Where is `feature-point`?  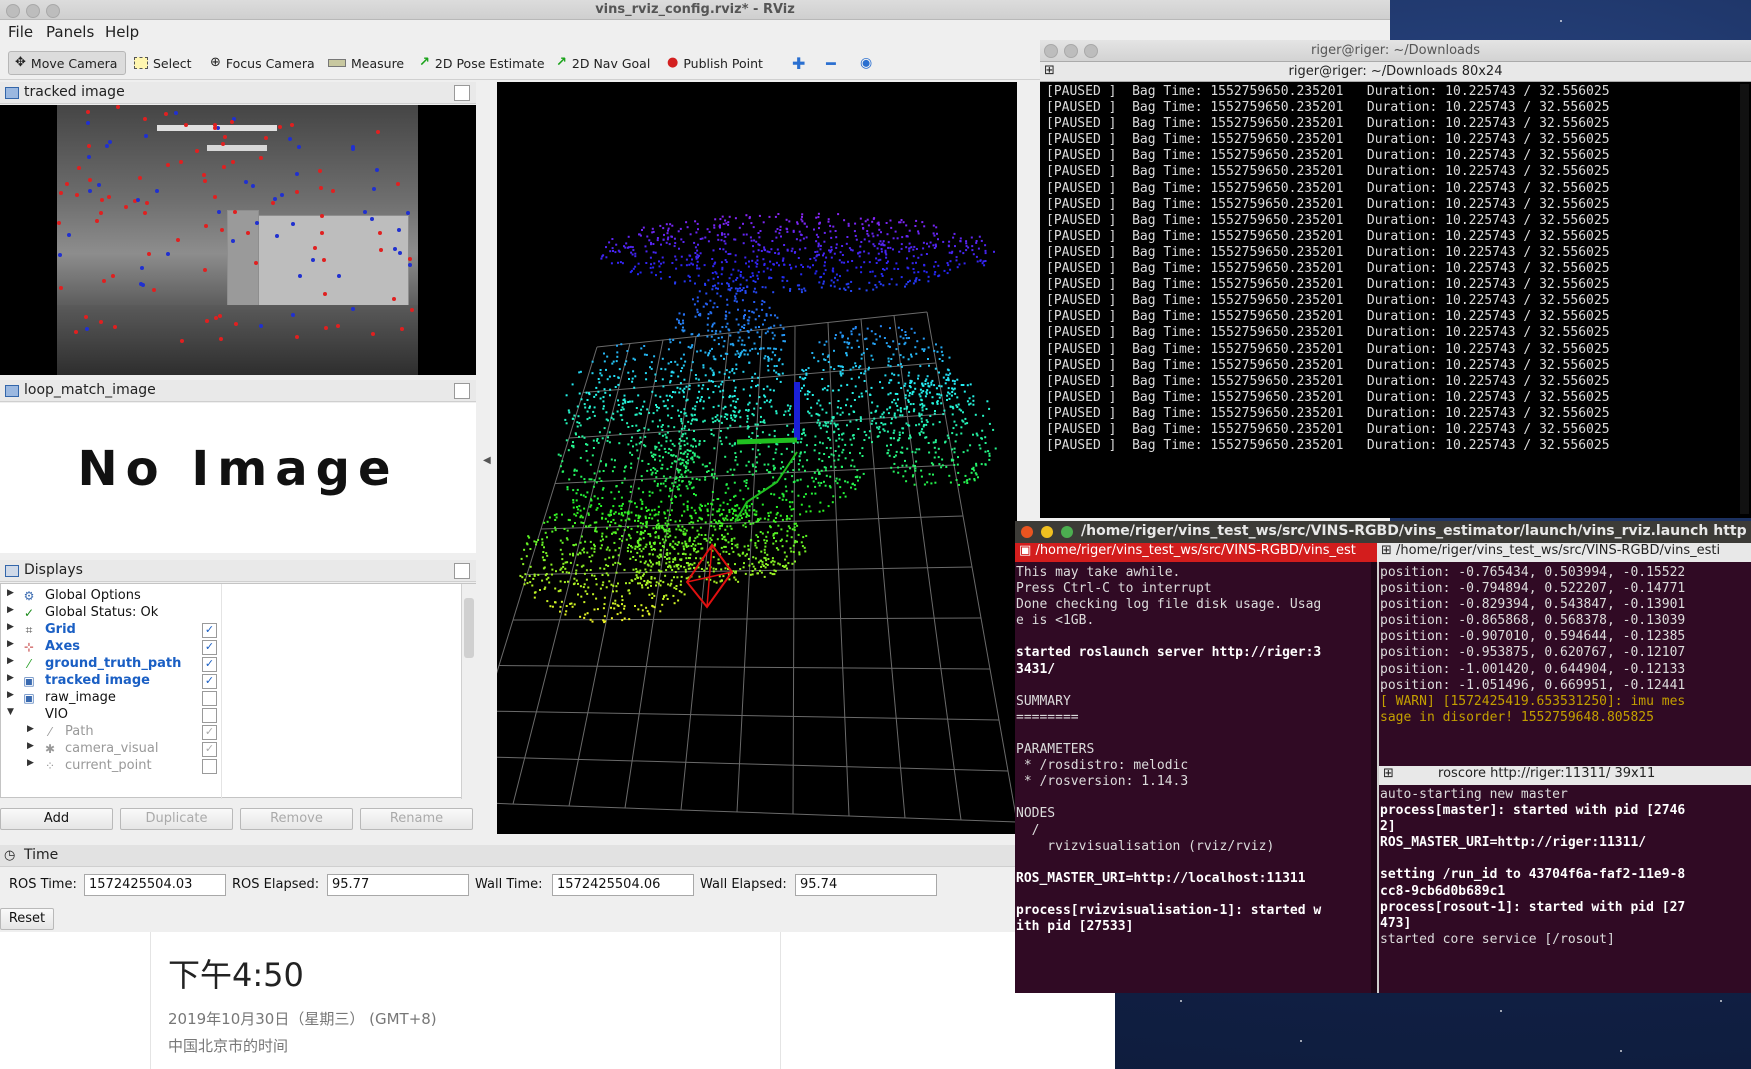
feature-point is located at coordinates (325, 294).